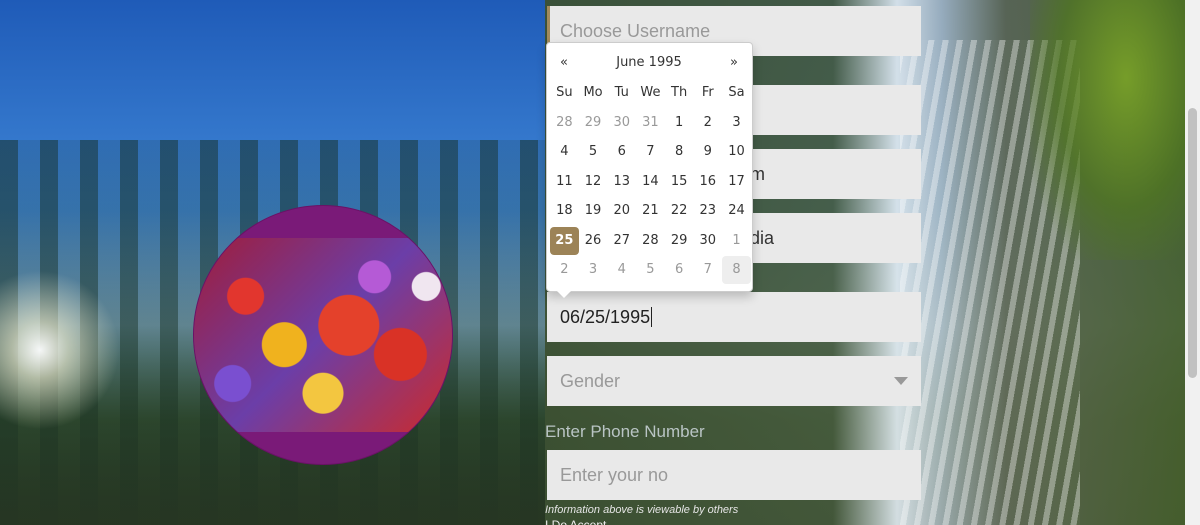 This screenshot has width=1200, height=525. I want to click on calendar-day: 23, so click(707, 211).